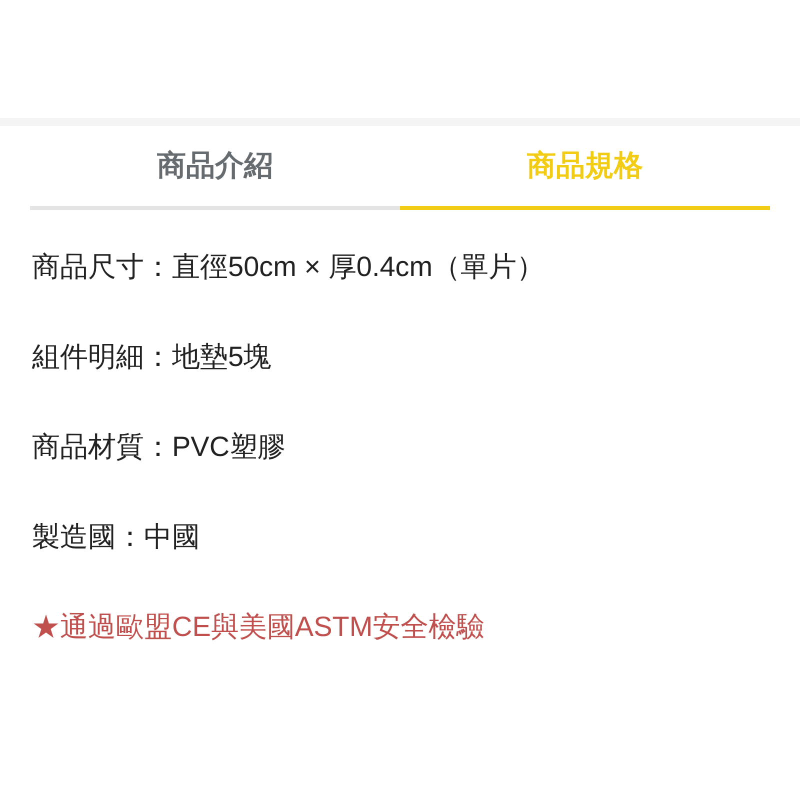  Describe the element at coordinates (289, 267) in the screenshot. I see `spec-line: 商品尺寸：直徑50cm × 厚0.4cm（單片）` at that location.